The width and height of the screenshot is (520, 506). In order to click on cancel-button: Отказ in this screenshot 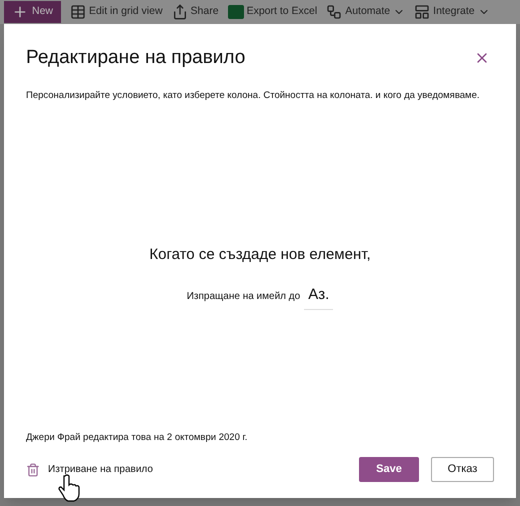, I will do `click(462, 469)`.